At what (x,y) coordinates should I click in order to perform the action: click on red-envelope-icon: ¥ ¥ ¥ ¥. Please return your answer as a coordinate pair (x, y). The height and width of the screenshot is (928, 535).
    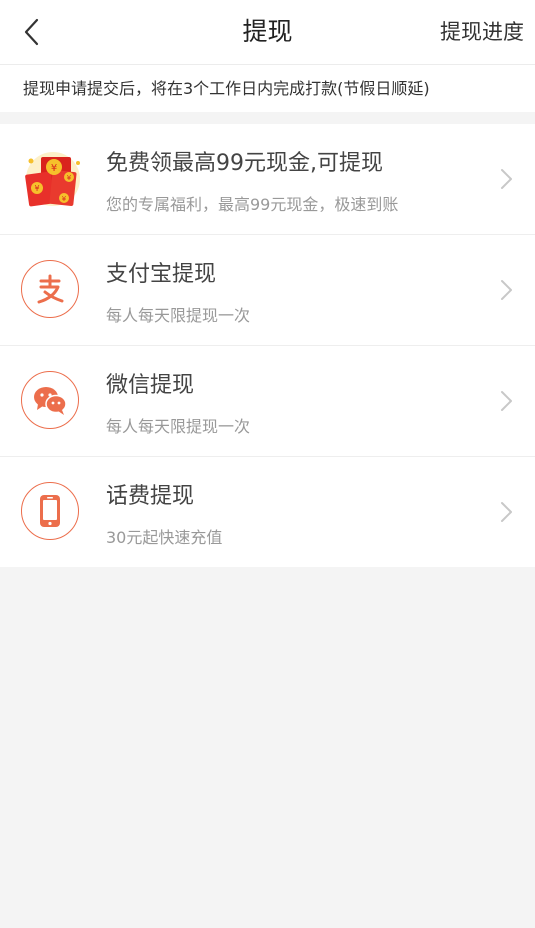
    Looking at the image, I should click on (52, 180).